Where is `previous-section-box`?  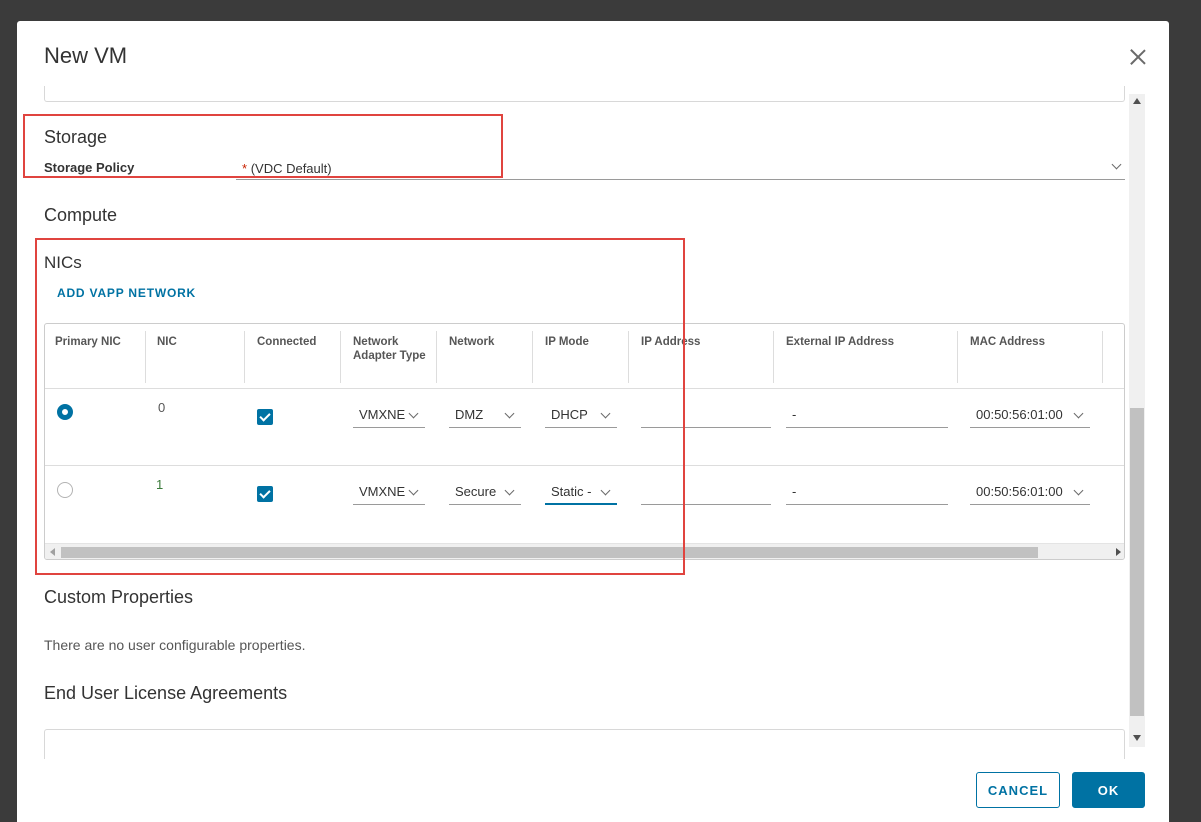
previous-section-box is located at coordinates (584, 94).